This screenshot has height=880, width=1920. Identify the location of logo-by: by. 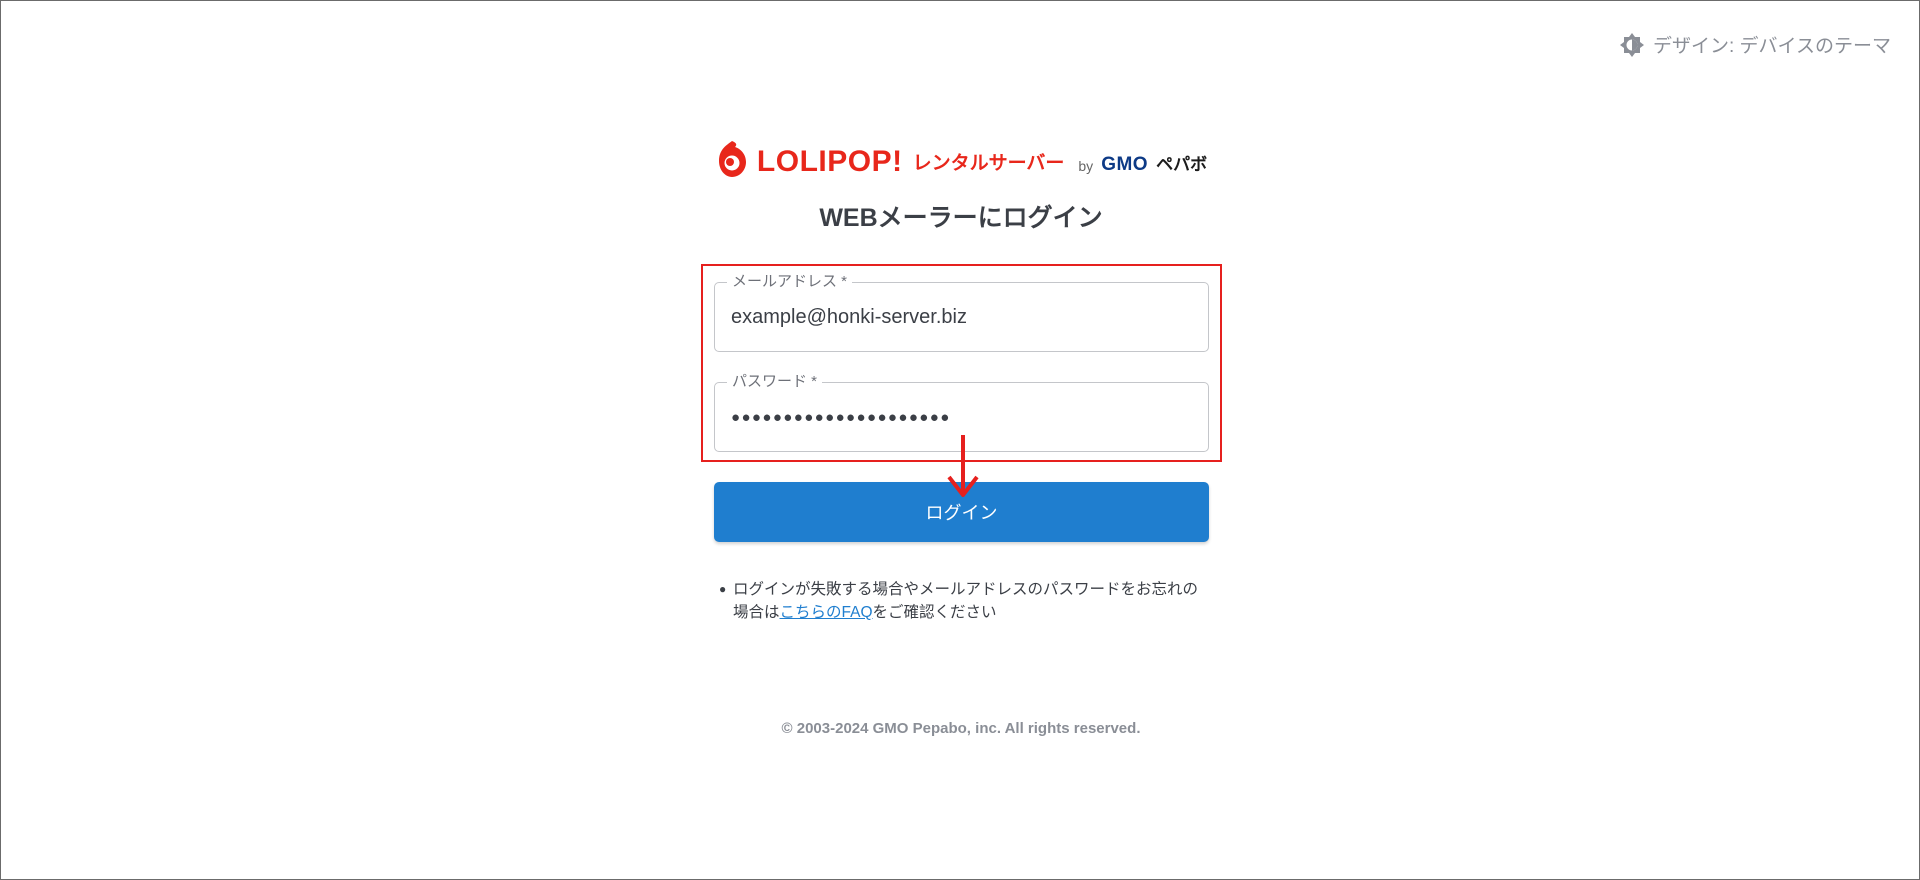
(1086, 166).